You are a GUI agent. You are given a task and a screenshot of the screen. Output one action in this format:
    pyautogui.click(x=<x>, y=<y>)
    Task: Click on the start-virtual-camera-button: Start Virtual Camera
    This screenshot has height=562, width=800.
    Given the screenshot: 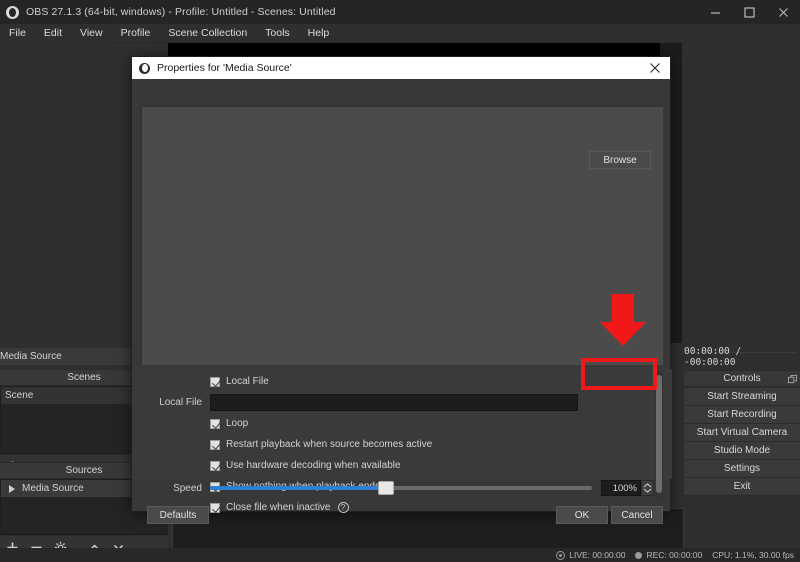 What is the action you would take?
    pyautogui.click(x=742, y=433)
    